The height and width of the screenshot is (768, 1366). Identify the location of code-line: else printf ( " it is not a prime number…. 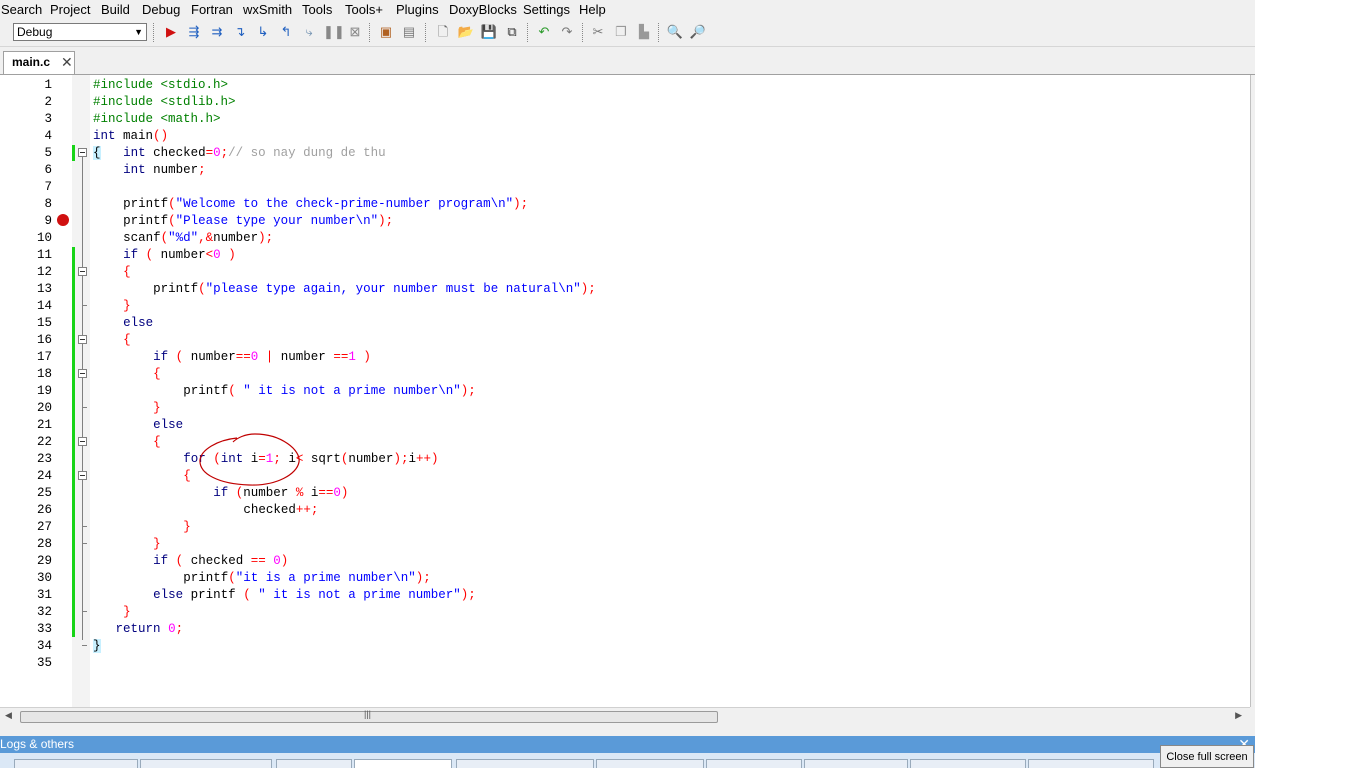
(284, 595).